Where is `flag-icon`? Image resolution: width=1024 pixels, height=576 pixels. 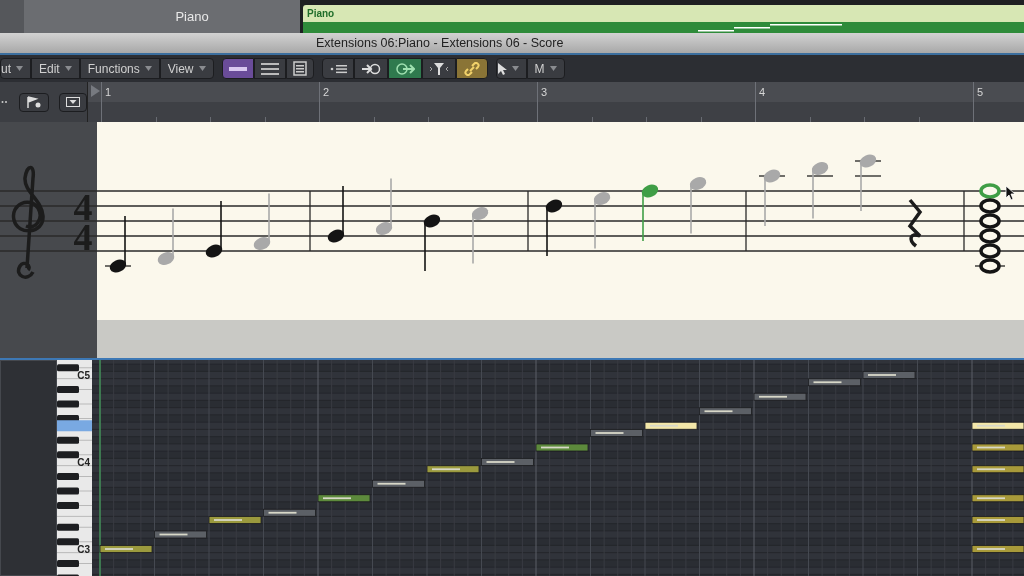 flag-icon is located at coordinates (34, 102).